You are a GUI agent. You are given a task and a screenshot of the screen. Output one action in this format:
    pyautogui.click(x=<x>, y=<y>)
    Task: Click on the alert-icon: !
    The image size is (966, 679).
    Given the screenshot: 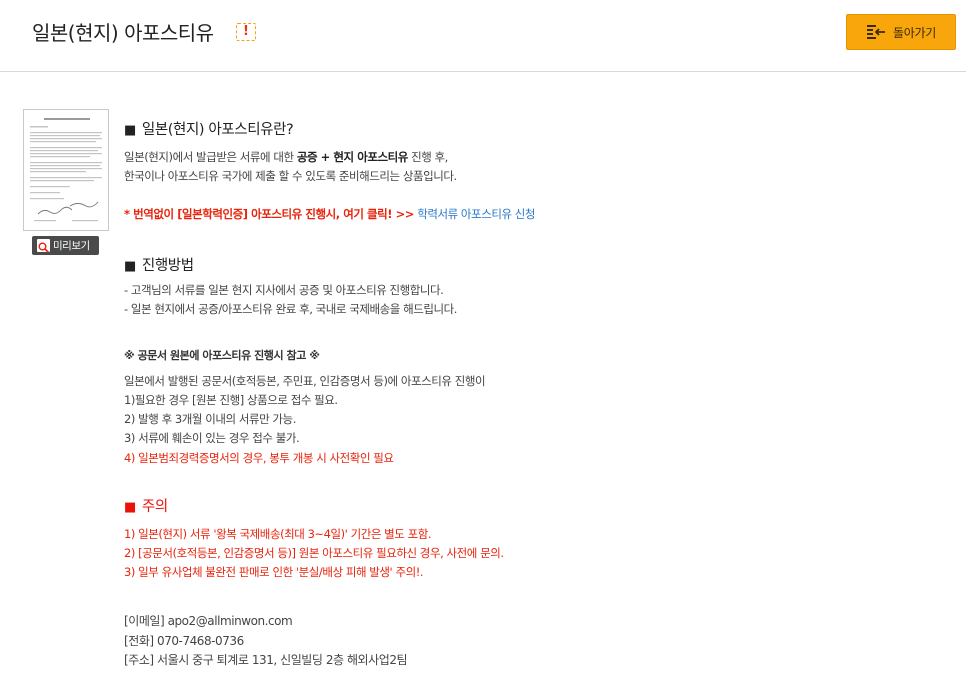 What is the action you would take?
    pyautogui.click(x=246, y=32)
    